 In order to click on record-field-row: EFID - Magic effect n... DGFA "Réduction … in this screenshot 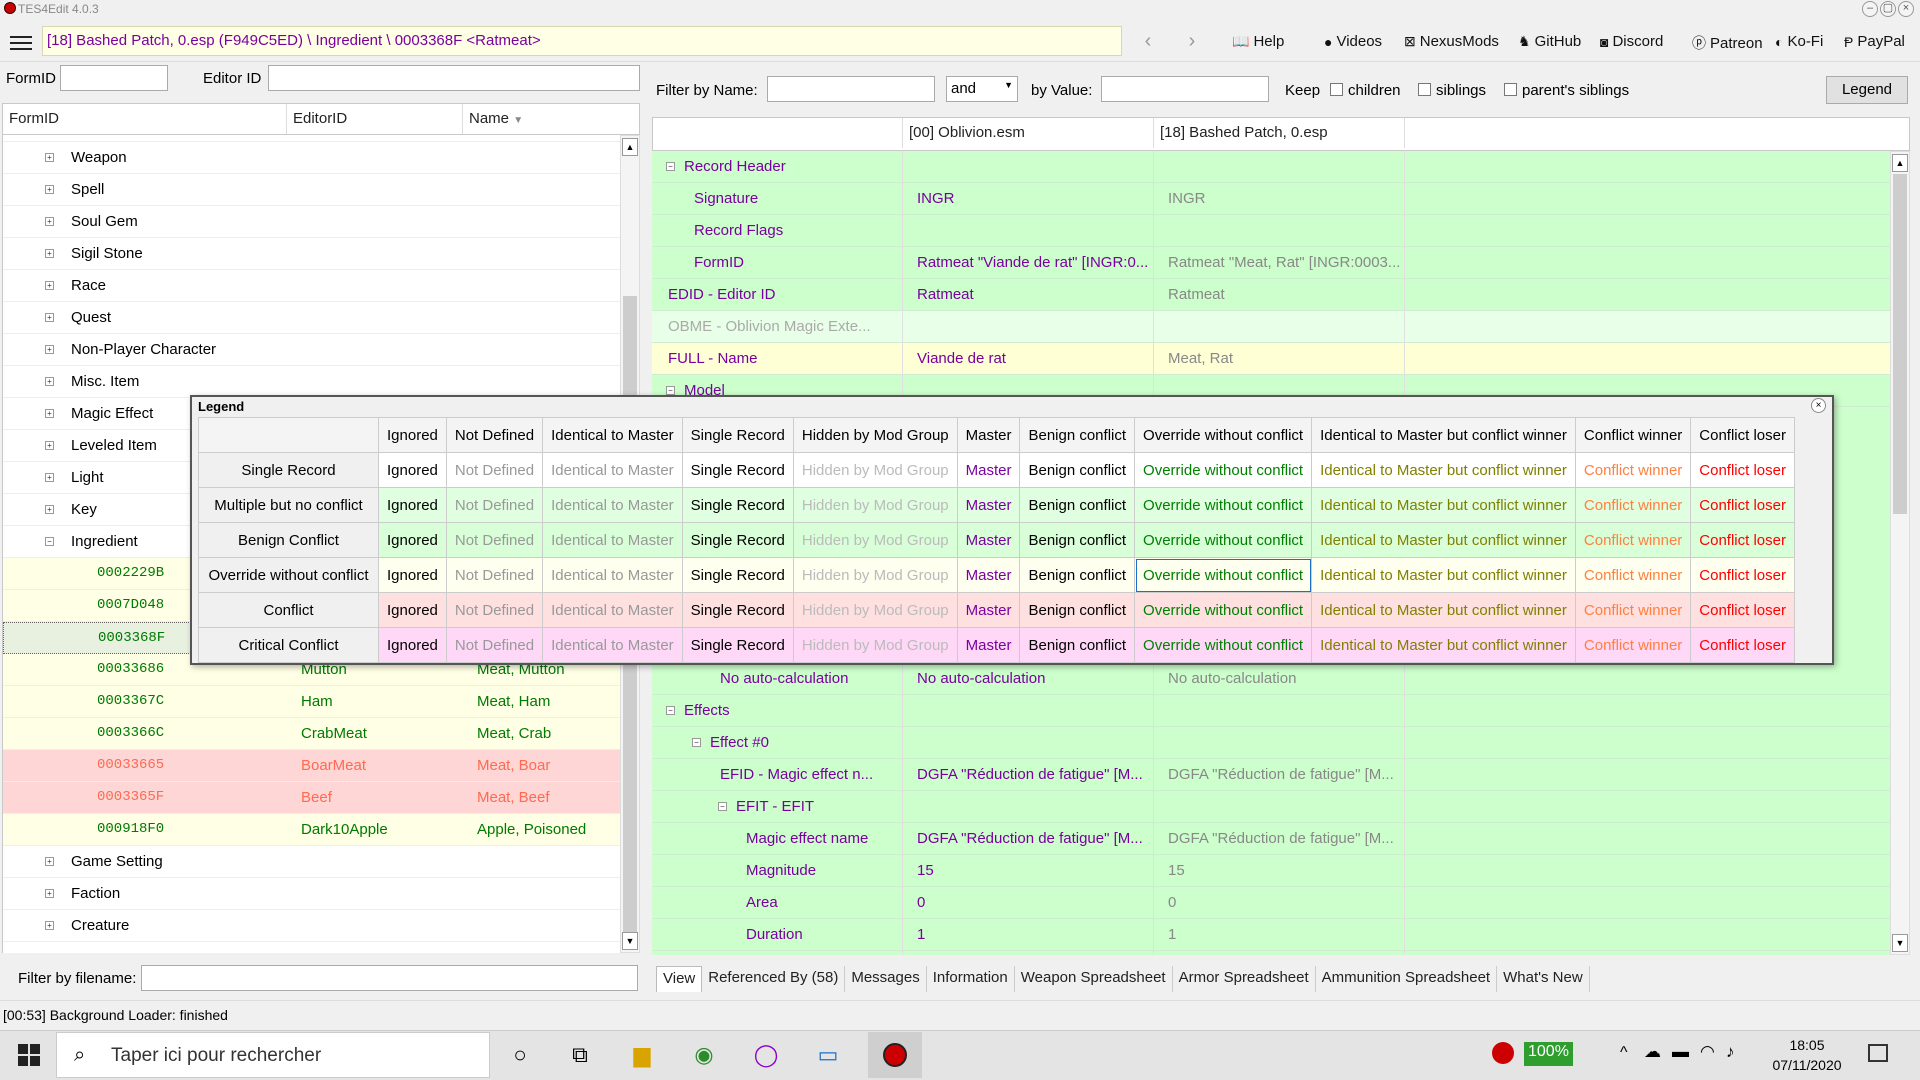, I will do `click(1271, 775)`.